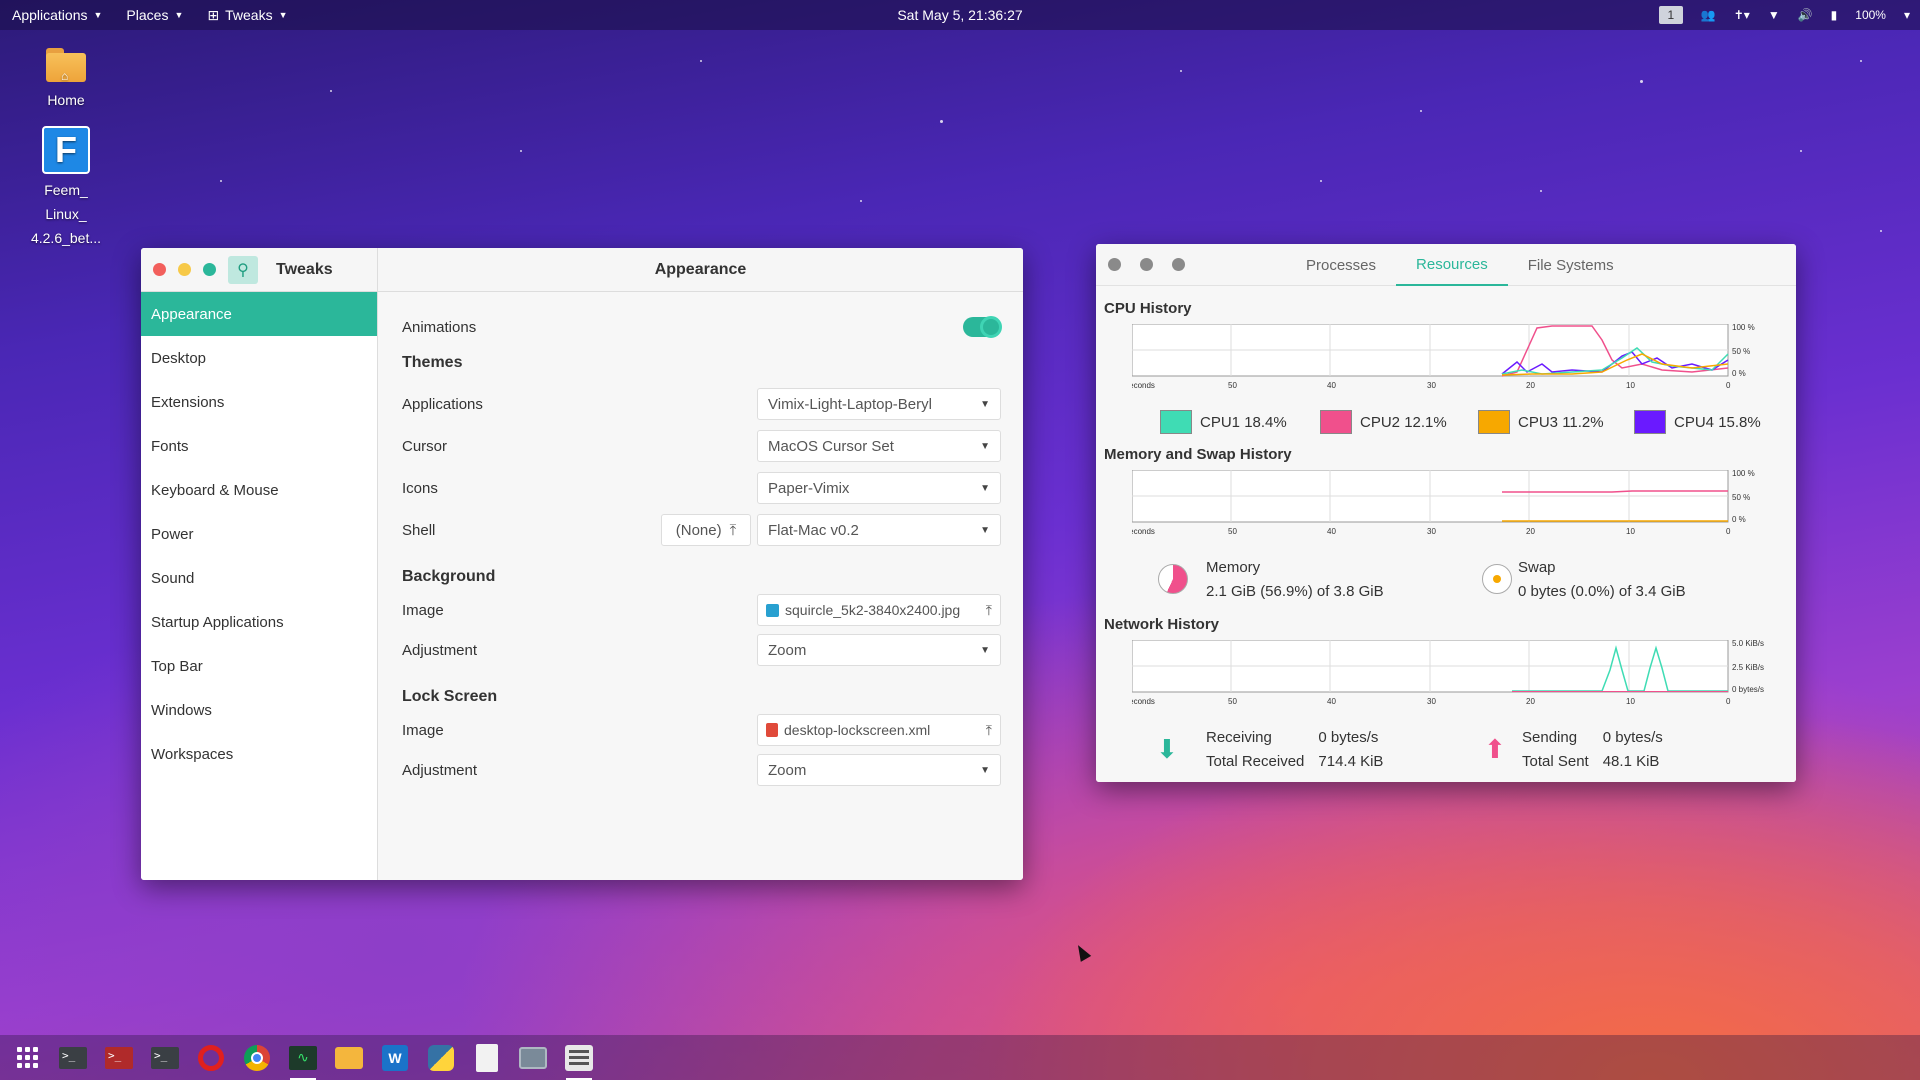 This screenshot has width=1920, height=1080. Describe the element at coordinates (395, 1058) in the screenshot. I see `writer-icon: W` at that location.